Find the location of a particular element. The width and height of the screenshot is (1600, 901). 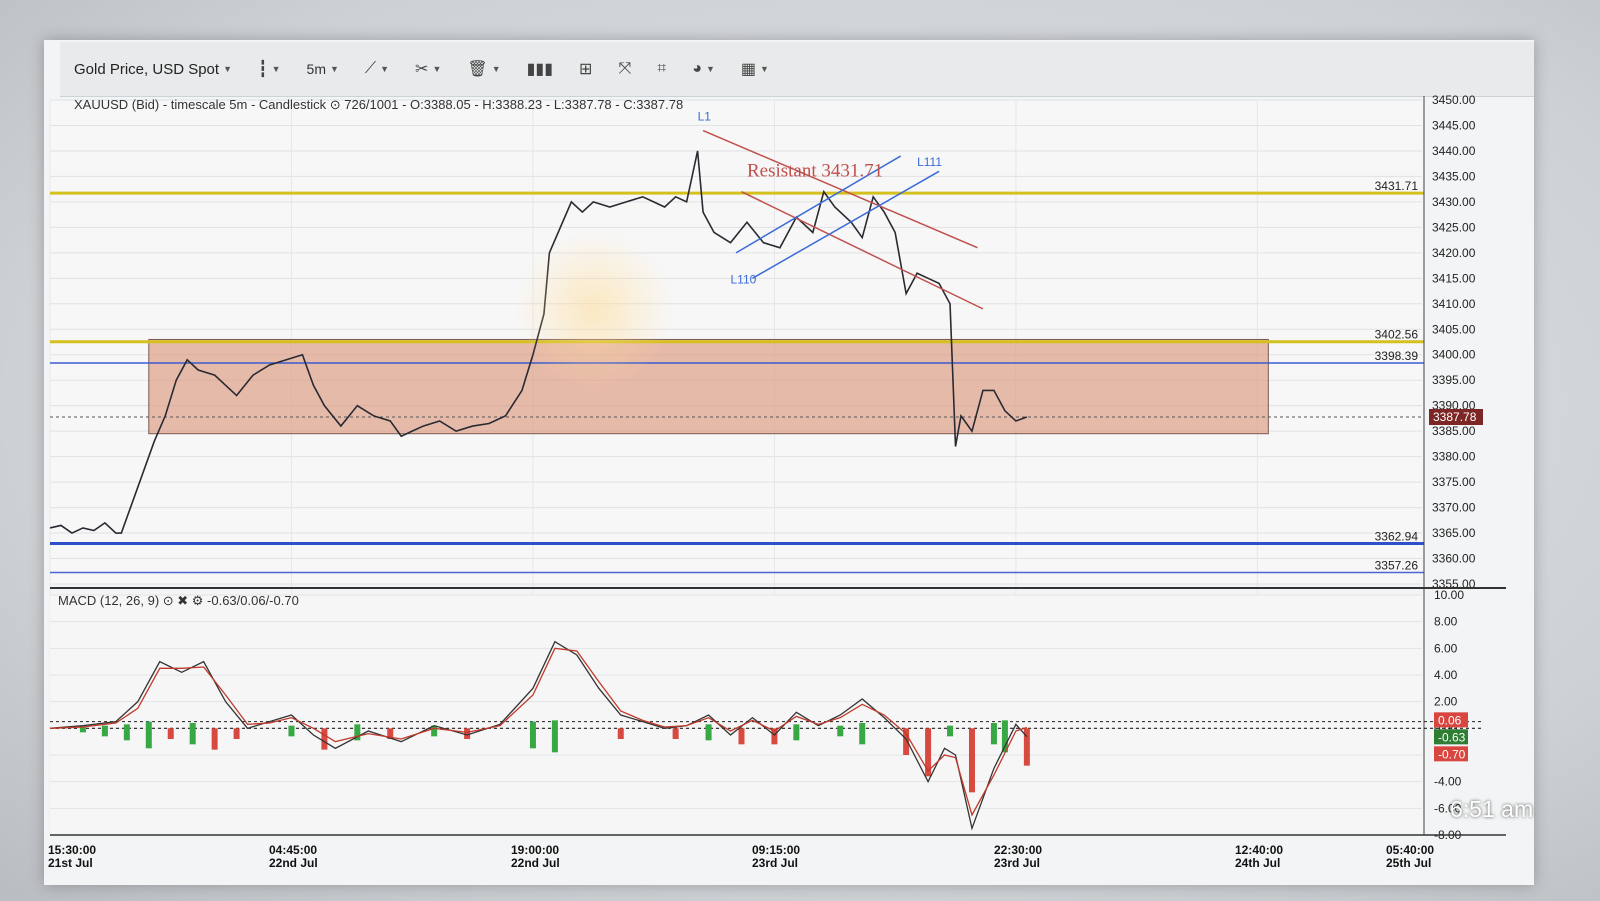

y-tick-label: 3430.00 is located at coordinates (1454, 202).